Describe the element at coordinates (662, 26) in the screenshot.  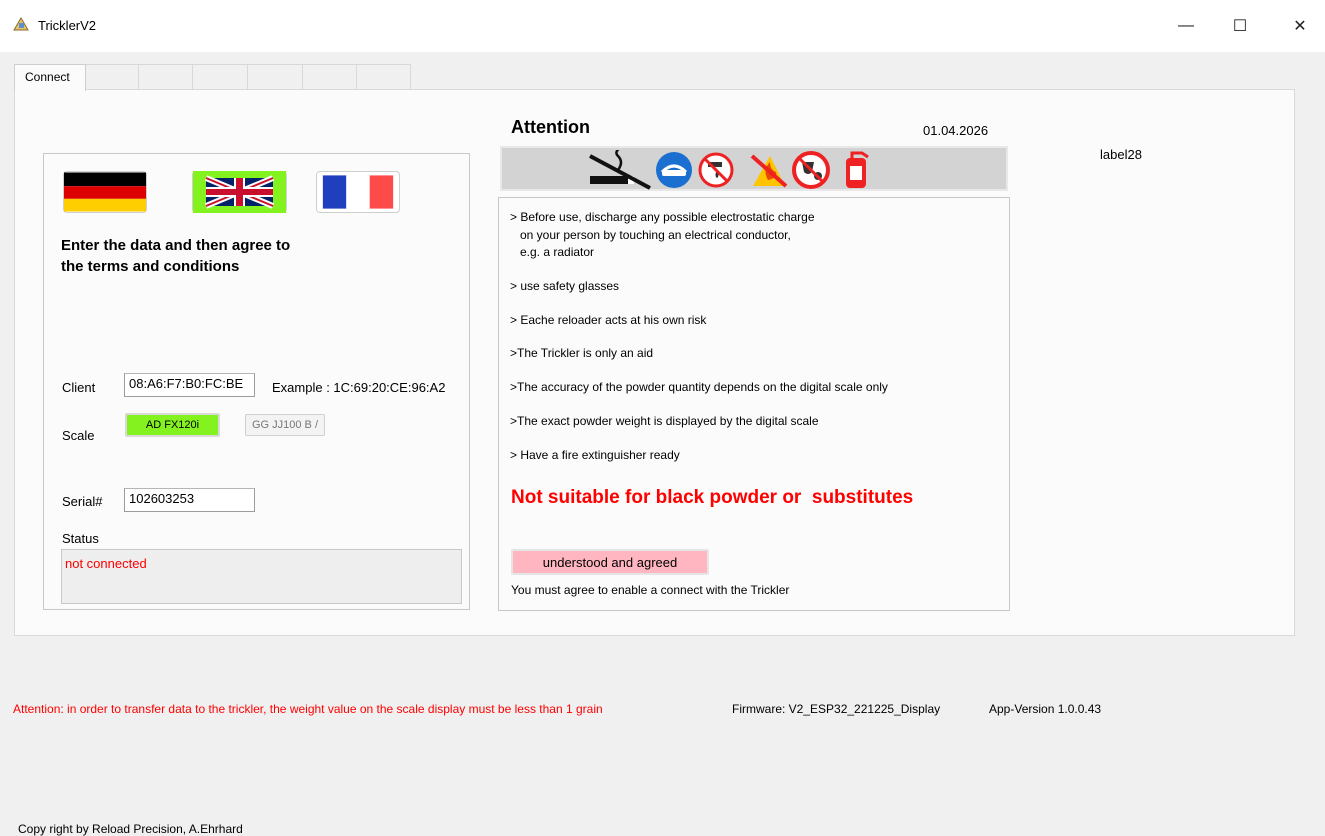
I see `title-bar` at that location.